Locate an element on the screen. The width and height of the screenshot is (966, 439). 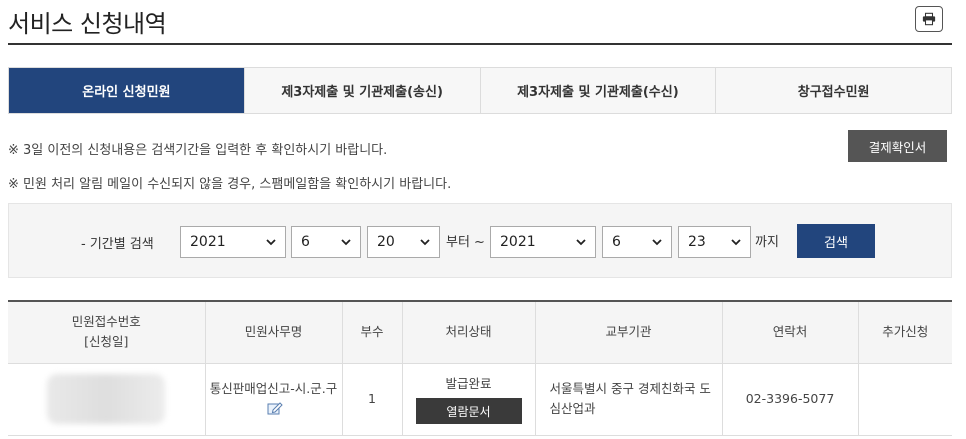
search-button: 검색 is located at coordinates (836, 241).